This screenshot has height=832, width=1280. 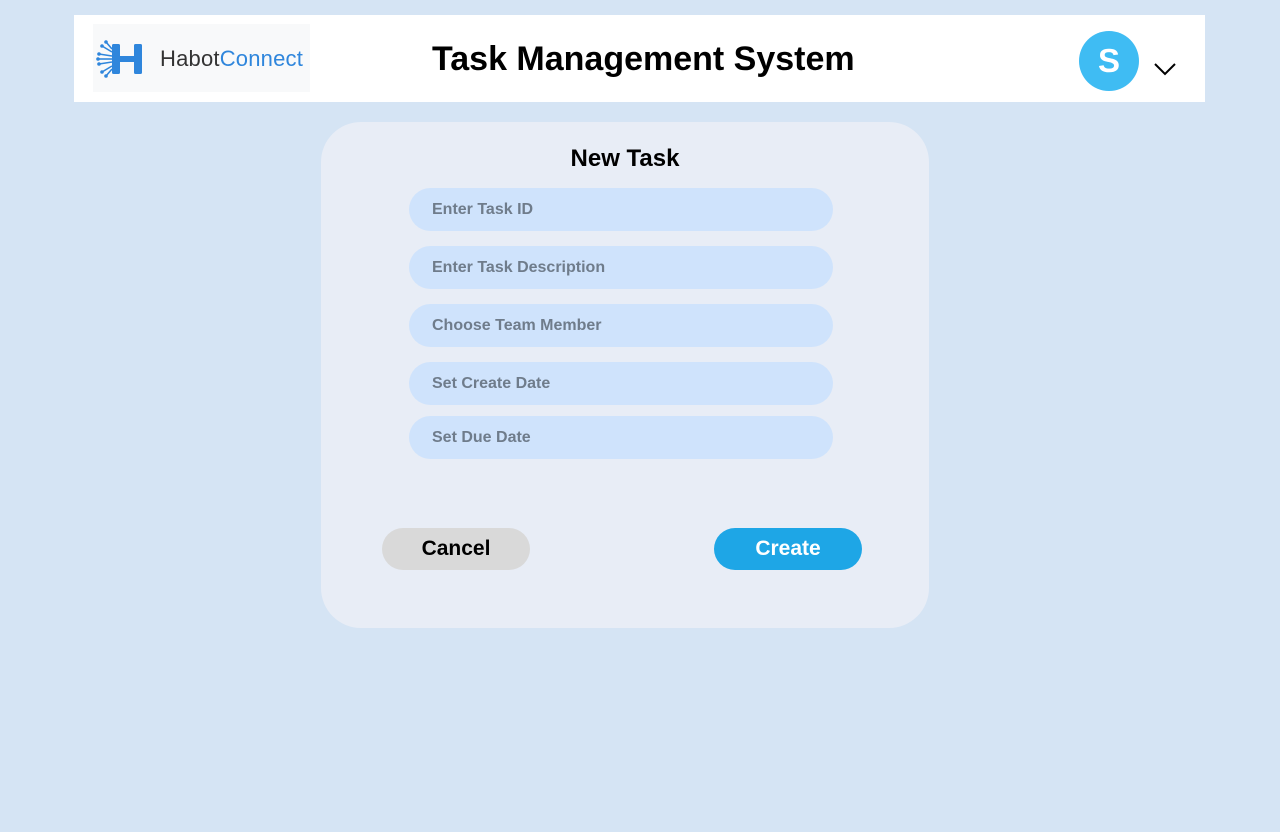 I want to click on cancel-button: Cancel, so click(x=456, y=549).